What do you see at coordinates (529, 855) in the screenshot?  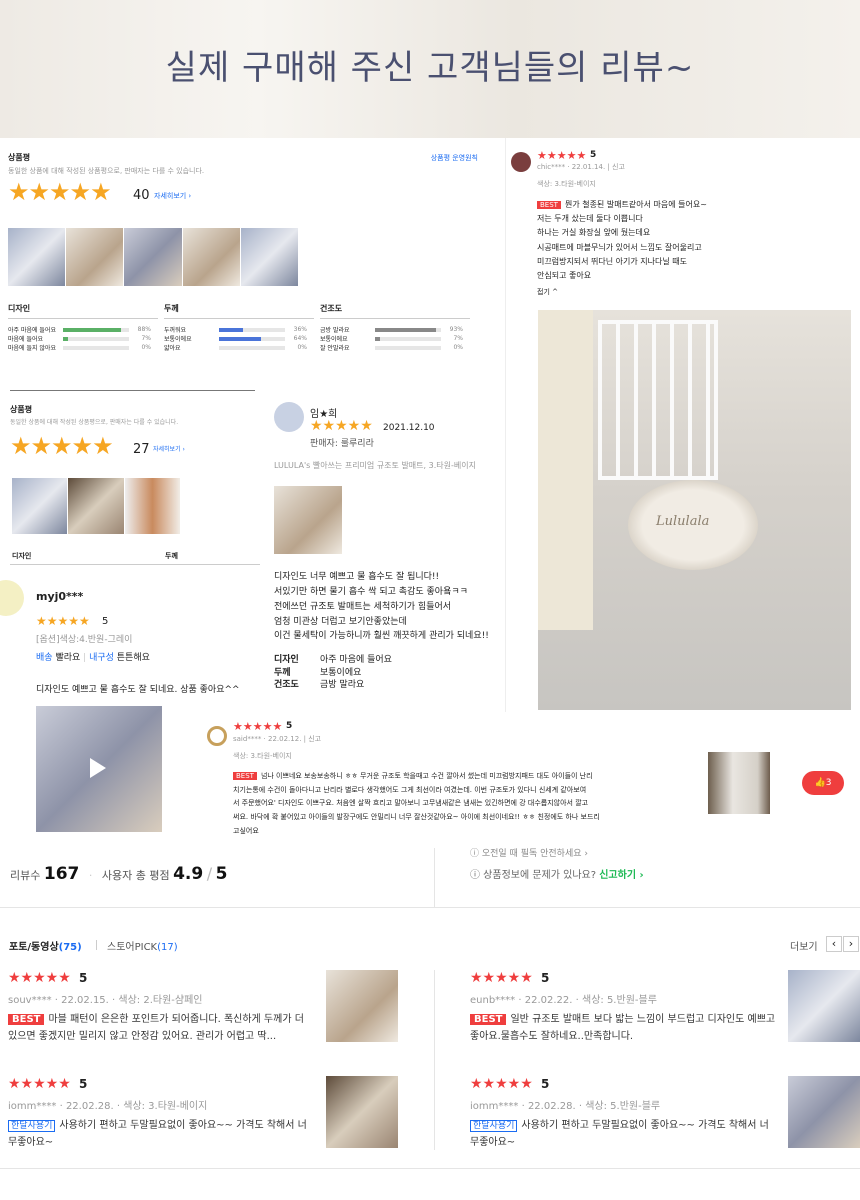 I see `notice-link: ⓘ 오전일 때 필독 안전하세요 ›` at bounding box center [529, 855].